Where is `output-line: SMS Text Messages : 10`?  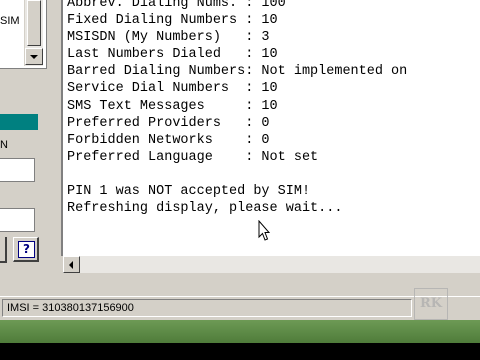 output-line: SMS Text Messages : 10 is located at coordinates (172, 106).